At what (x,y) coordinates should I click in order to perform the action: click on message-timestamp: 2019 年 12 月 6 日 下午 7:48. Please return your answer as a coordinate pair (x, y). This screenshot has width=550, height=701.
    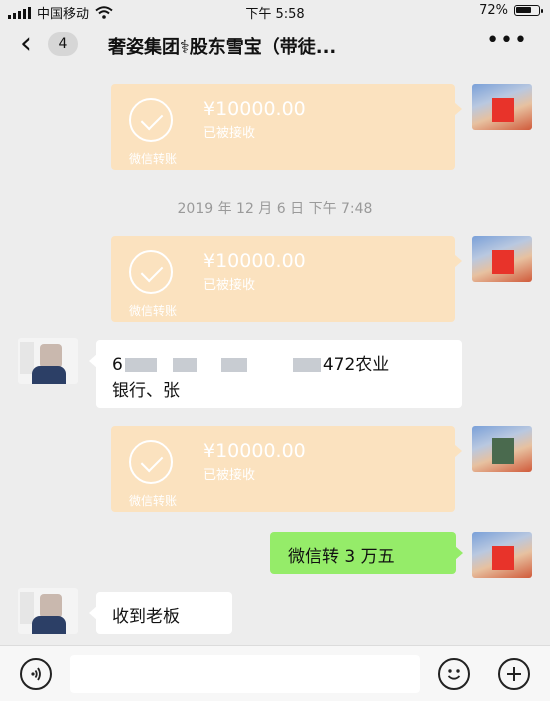
    Looking at the image, I should click on (275, 209).